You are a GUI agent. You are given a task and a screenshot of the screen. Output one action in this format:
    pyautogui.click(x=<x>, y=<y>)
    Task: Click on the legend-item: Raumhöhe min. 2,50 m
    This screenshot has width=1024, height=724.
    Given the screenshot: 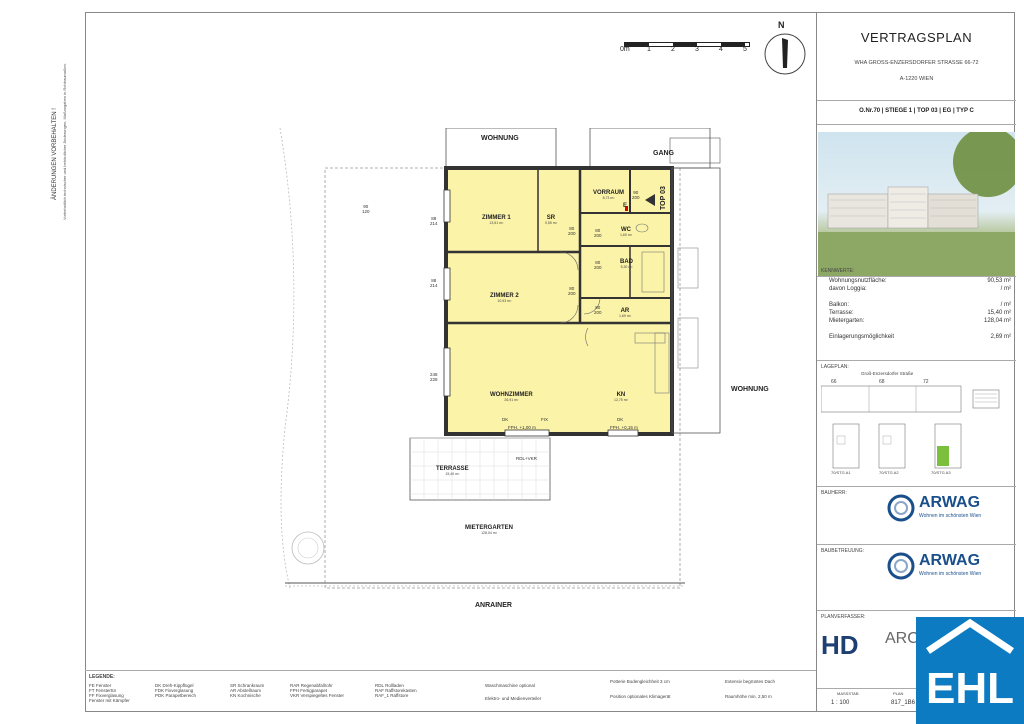 What is the action you would take?
    pyautogui.click(x=748, y=696)
    